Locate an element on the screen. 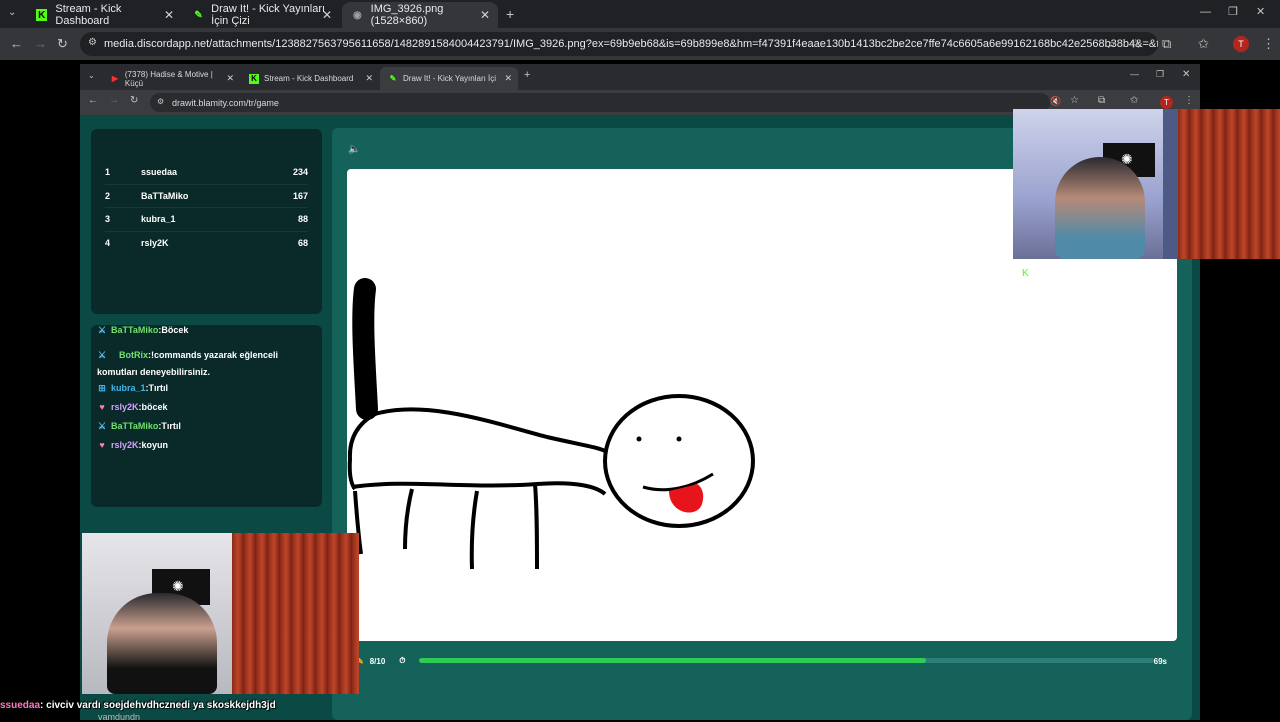 The image size is (1280, 722). sword-icon: ⚔ is located at coordinates (102, 355).